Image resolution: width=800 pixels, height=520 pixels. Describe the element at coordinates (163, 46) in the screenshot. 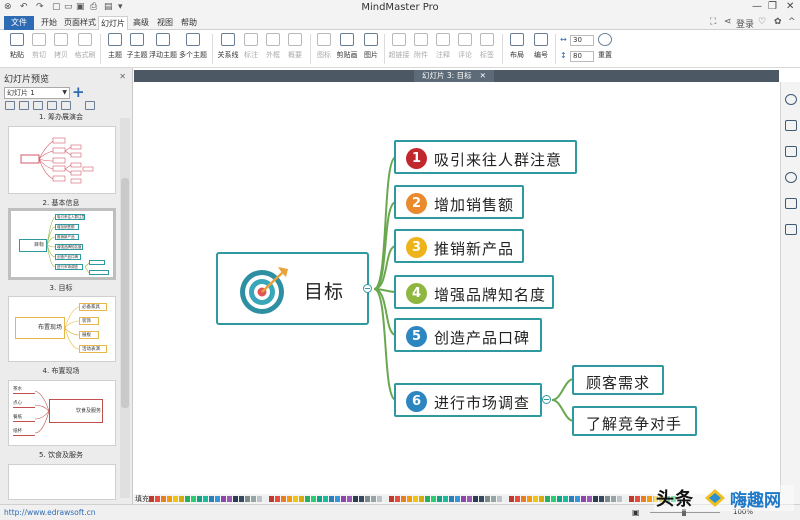

I see `floating-topic-button: 浮动主题` at that location.